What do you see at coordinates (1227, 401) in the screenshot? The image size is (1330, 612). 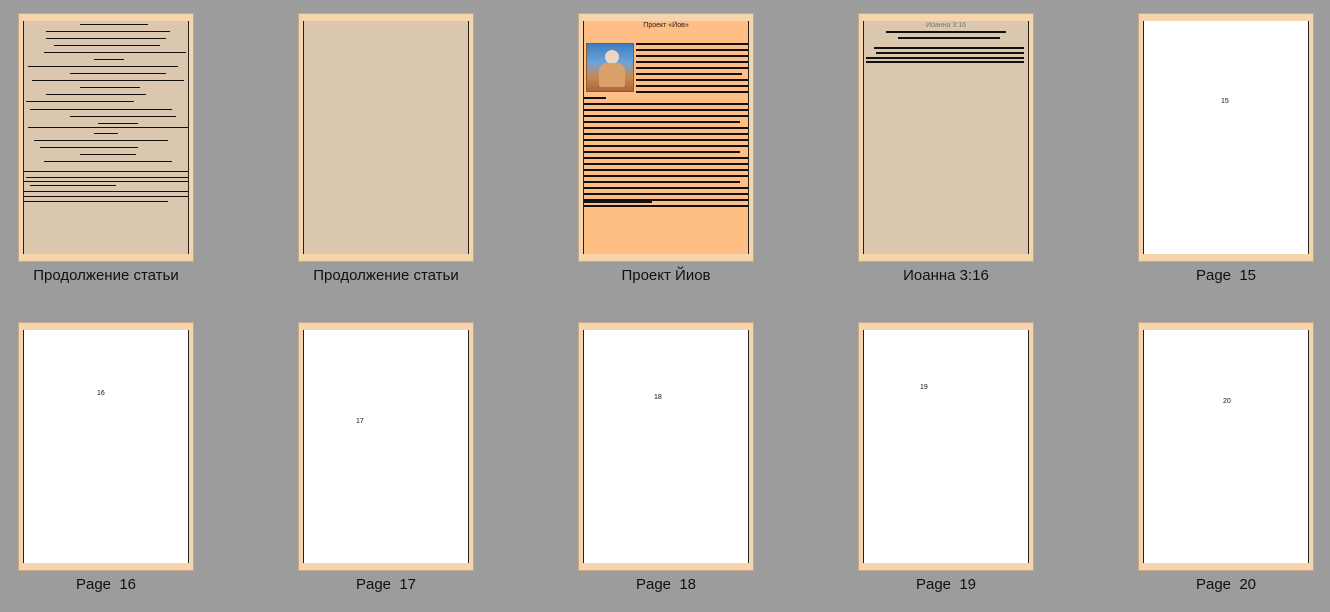 I see `page-number-label: 20` at bounding box center [1227, 401].